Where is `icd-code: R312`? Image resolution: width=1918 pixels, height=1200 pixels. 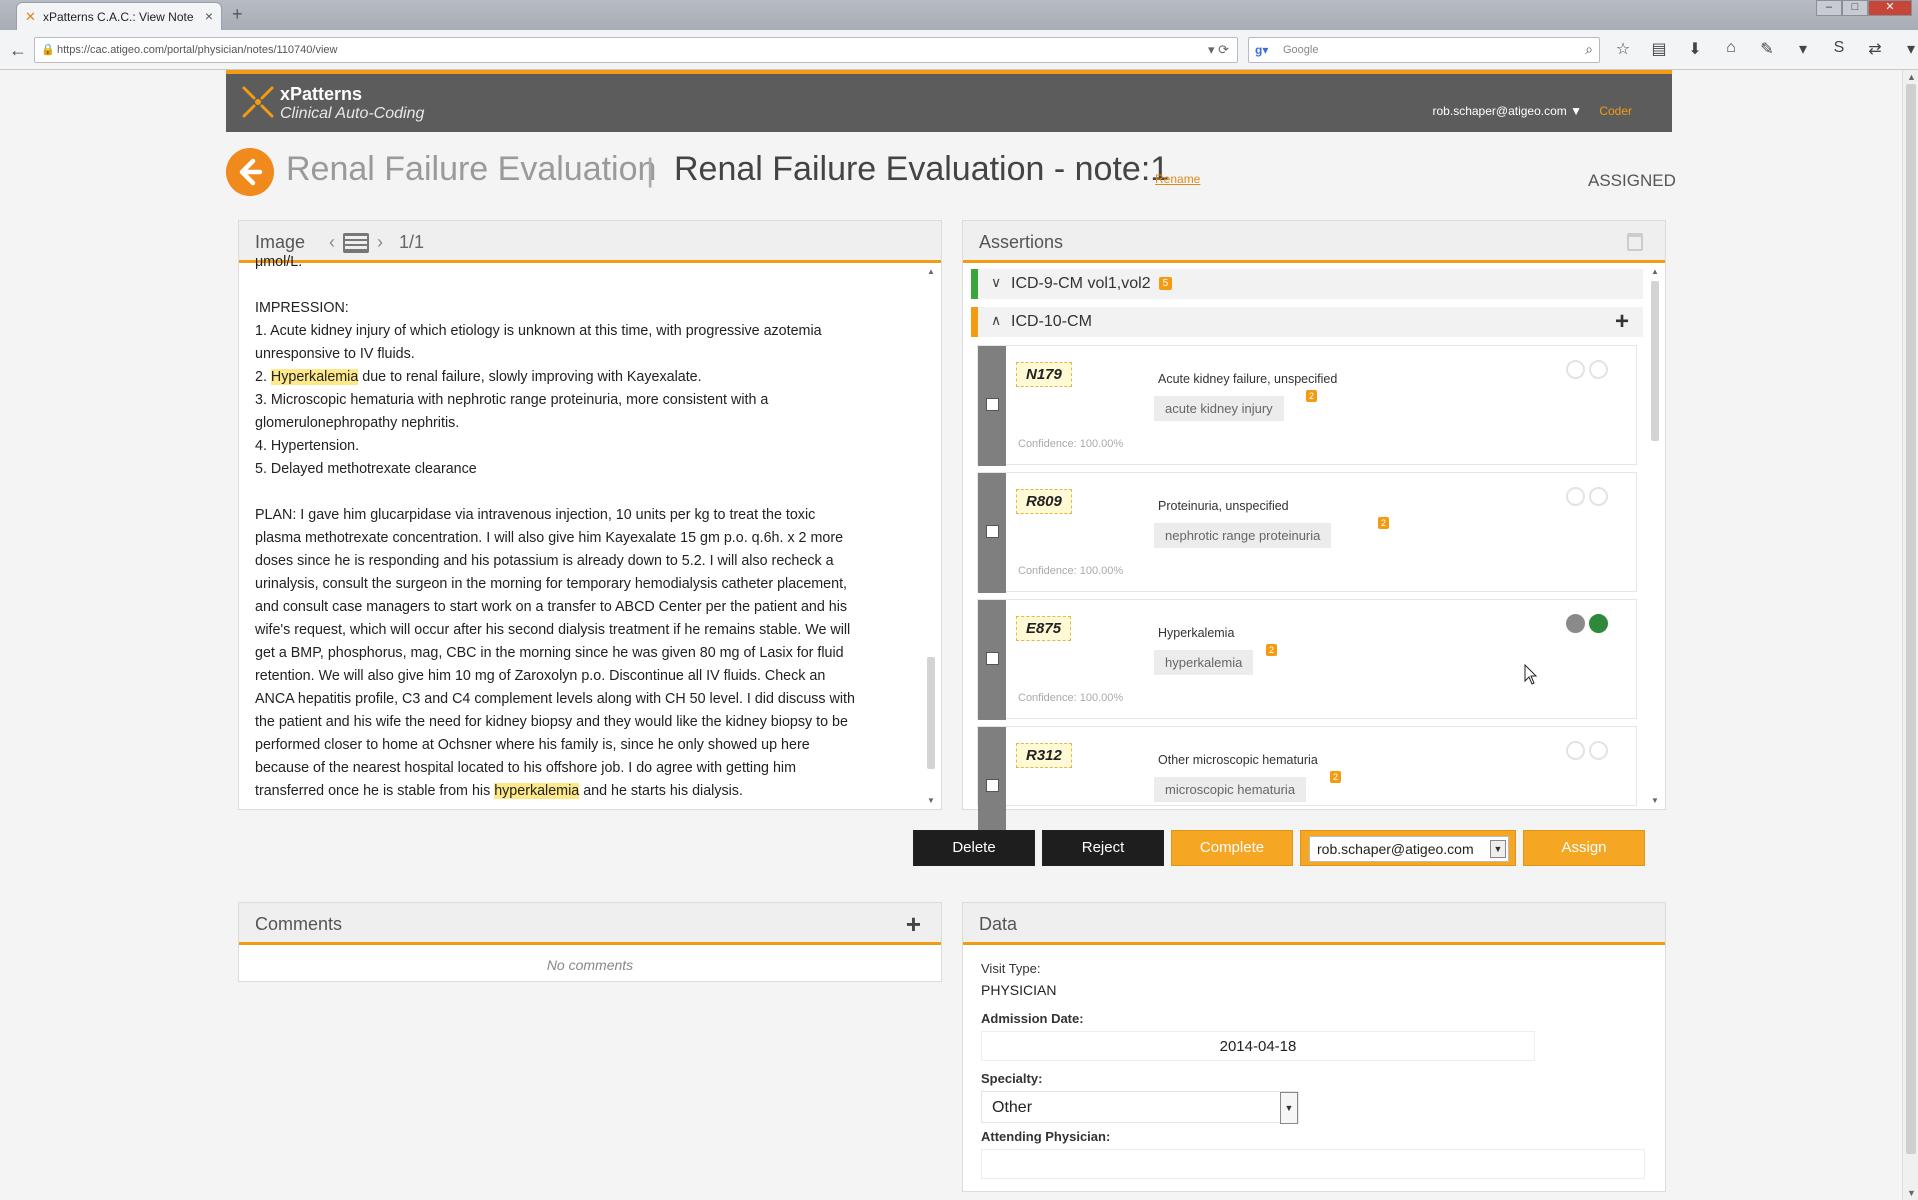 icd-code: R312 is located at coordinates (1044, 755).